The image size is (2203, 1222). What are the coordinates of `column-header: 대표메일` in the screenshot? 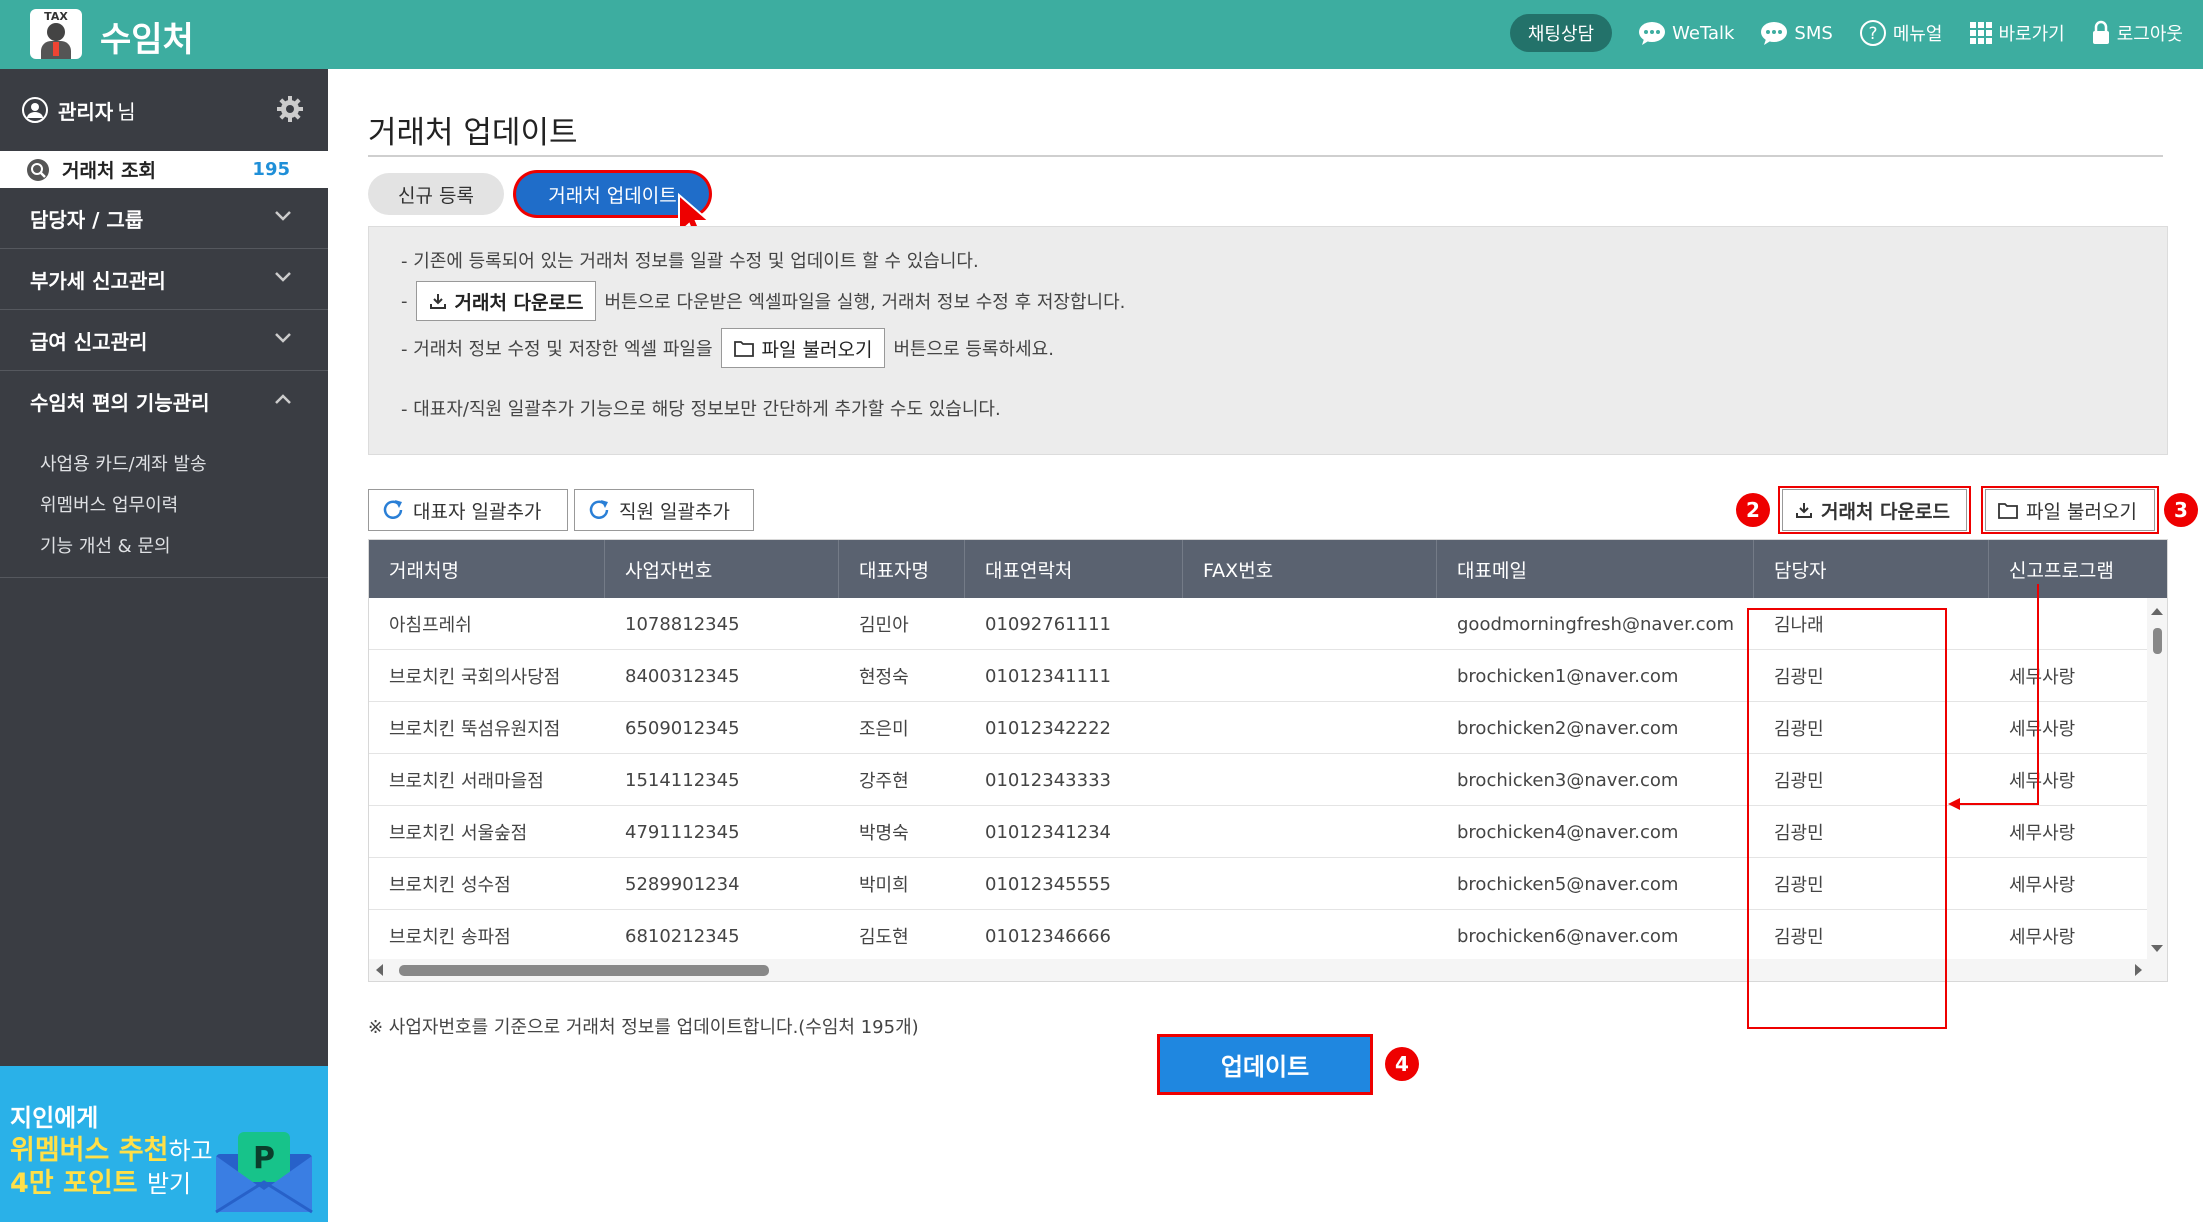 It's located at (1595, 569).